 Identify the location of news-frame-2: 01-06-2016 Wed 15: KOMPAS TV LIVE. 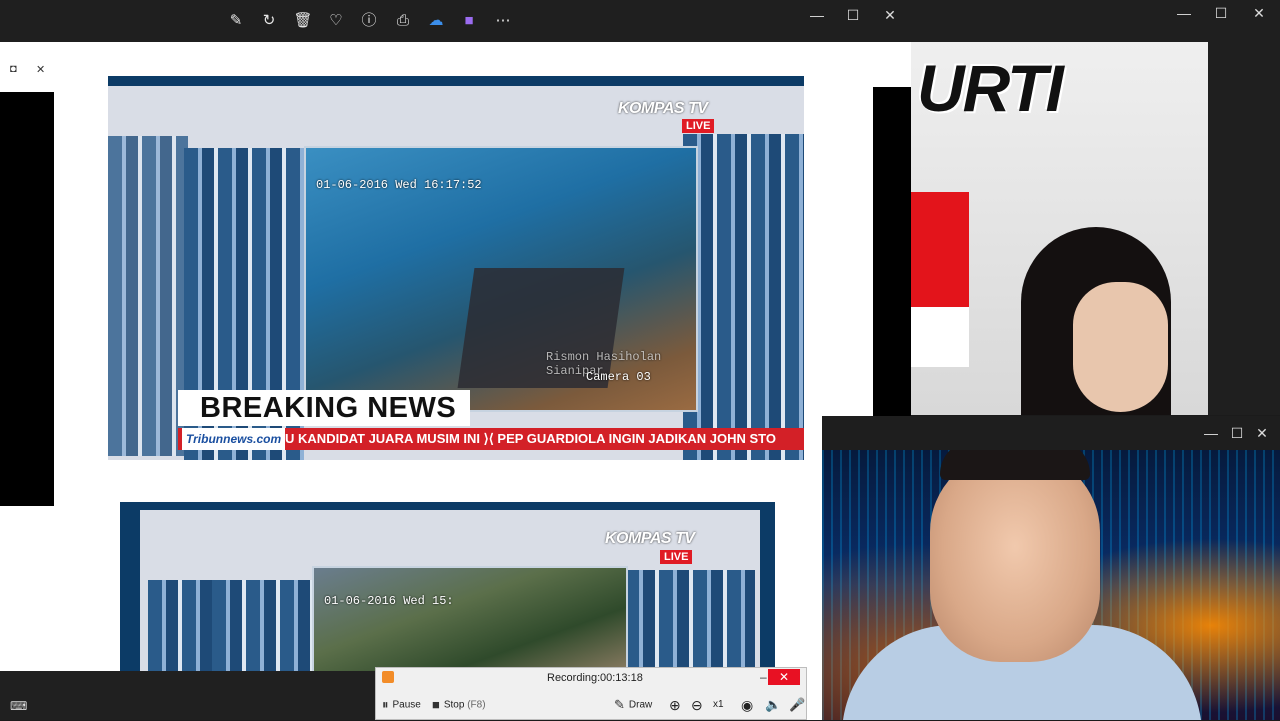
(447, 586).